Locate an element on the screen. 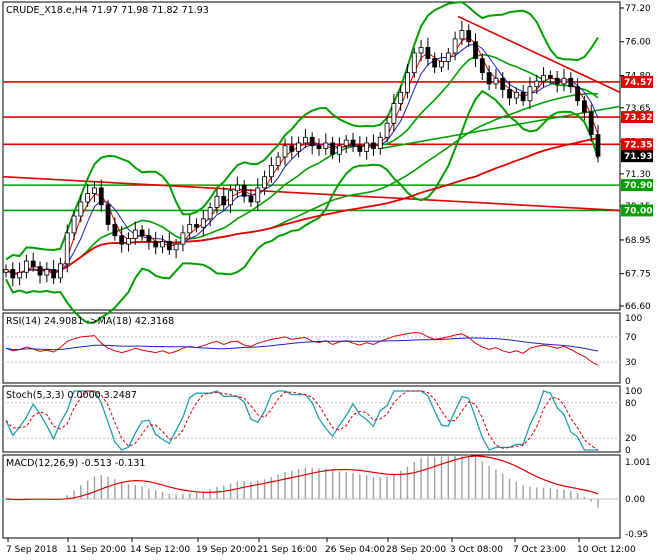 The image size is (660, 560). price-header: CRUDE_X18.e,H4 71.97 71.98 71.82 71.93 is located at coordinates (107, 10).